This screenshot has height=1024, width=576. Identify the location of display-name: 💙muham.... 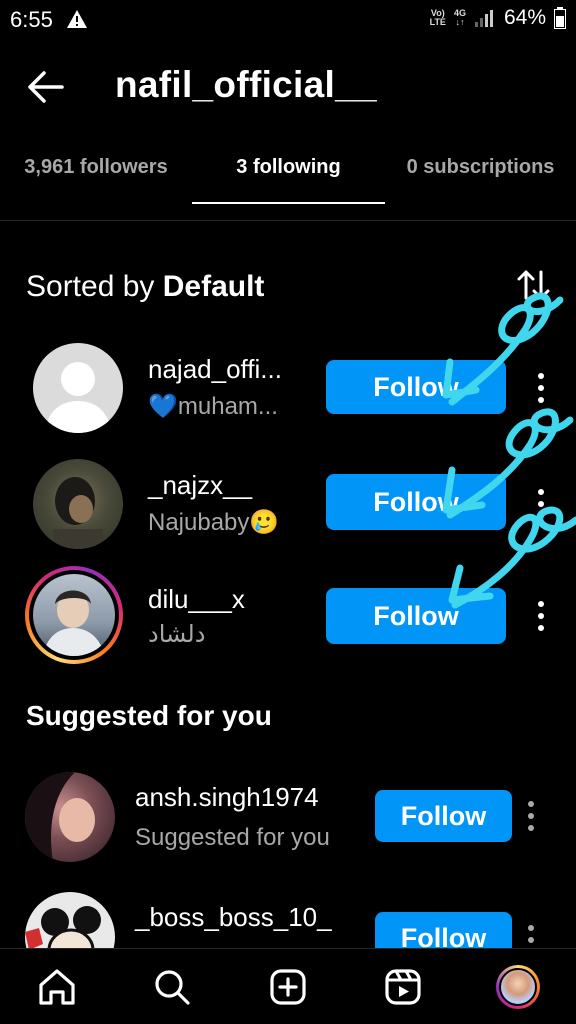
(213, 406).